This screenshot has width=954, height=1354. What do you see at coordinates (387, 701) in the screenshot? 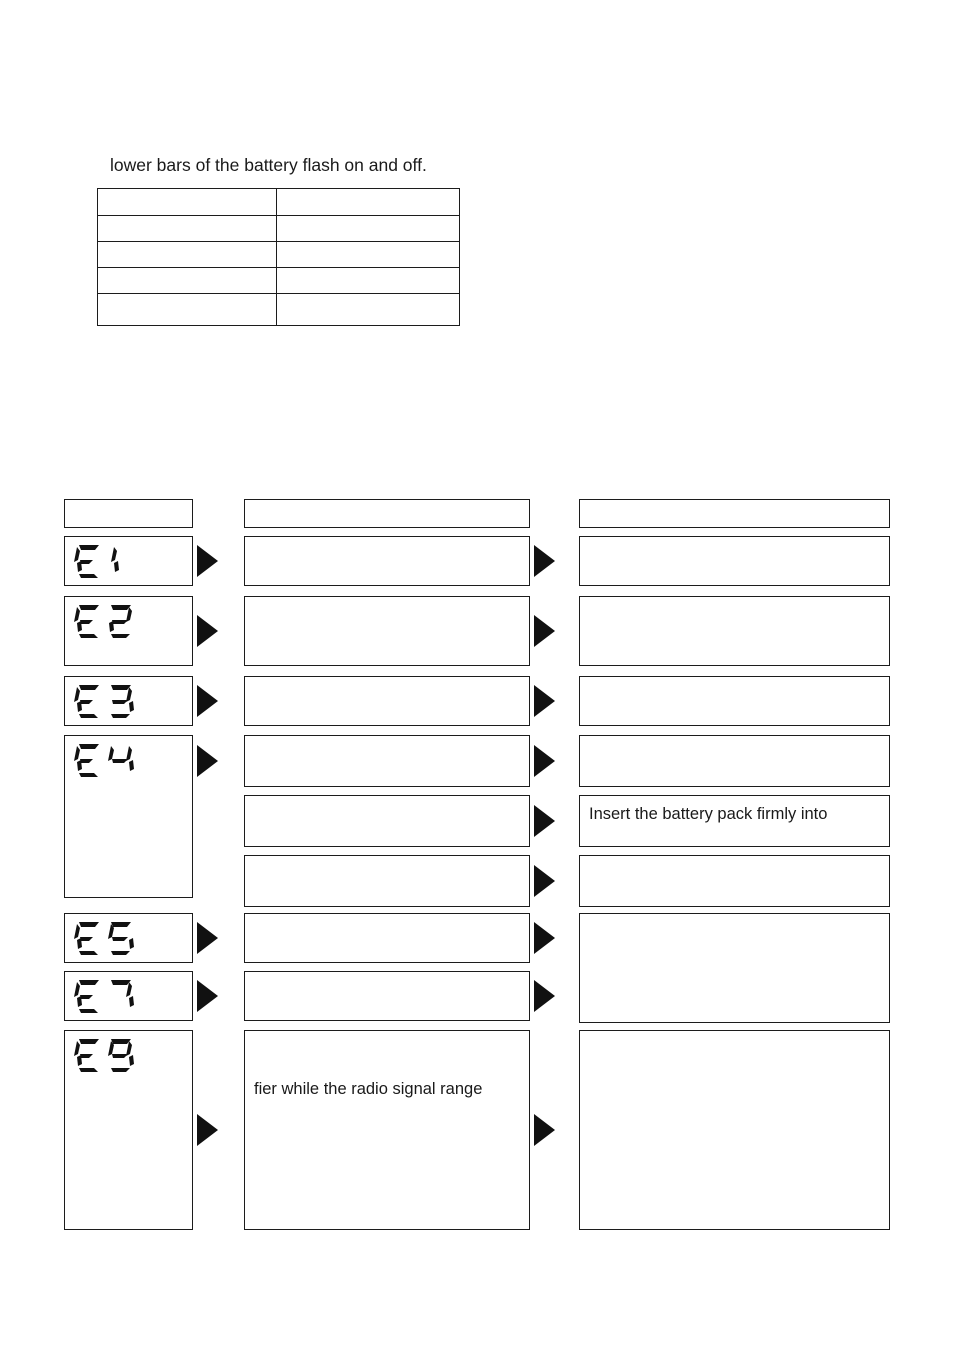
I see `flow-cause-cell-e3` at bounding box center [387, 701].